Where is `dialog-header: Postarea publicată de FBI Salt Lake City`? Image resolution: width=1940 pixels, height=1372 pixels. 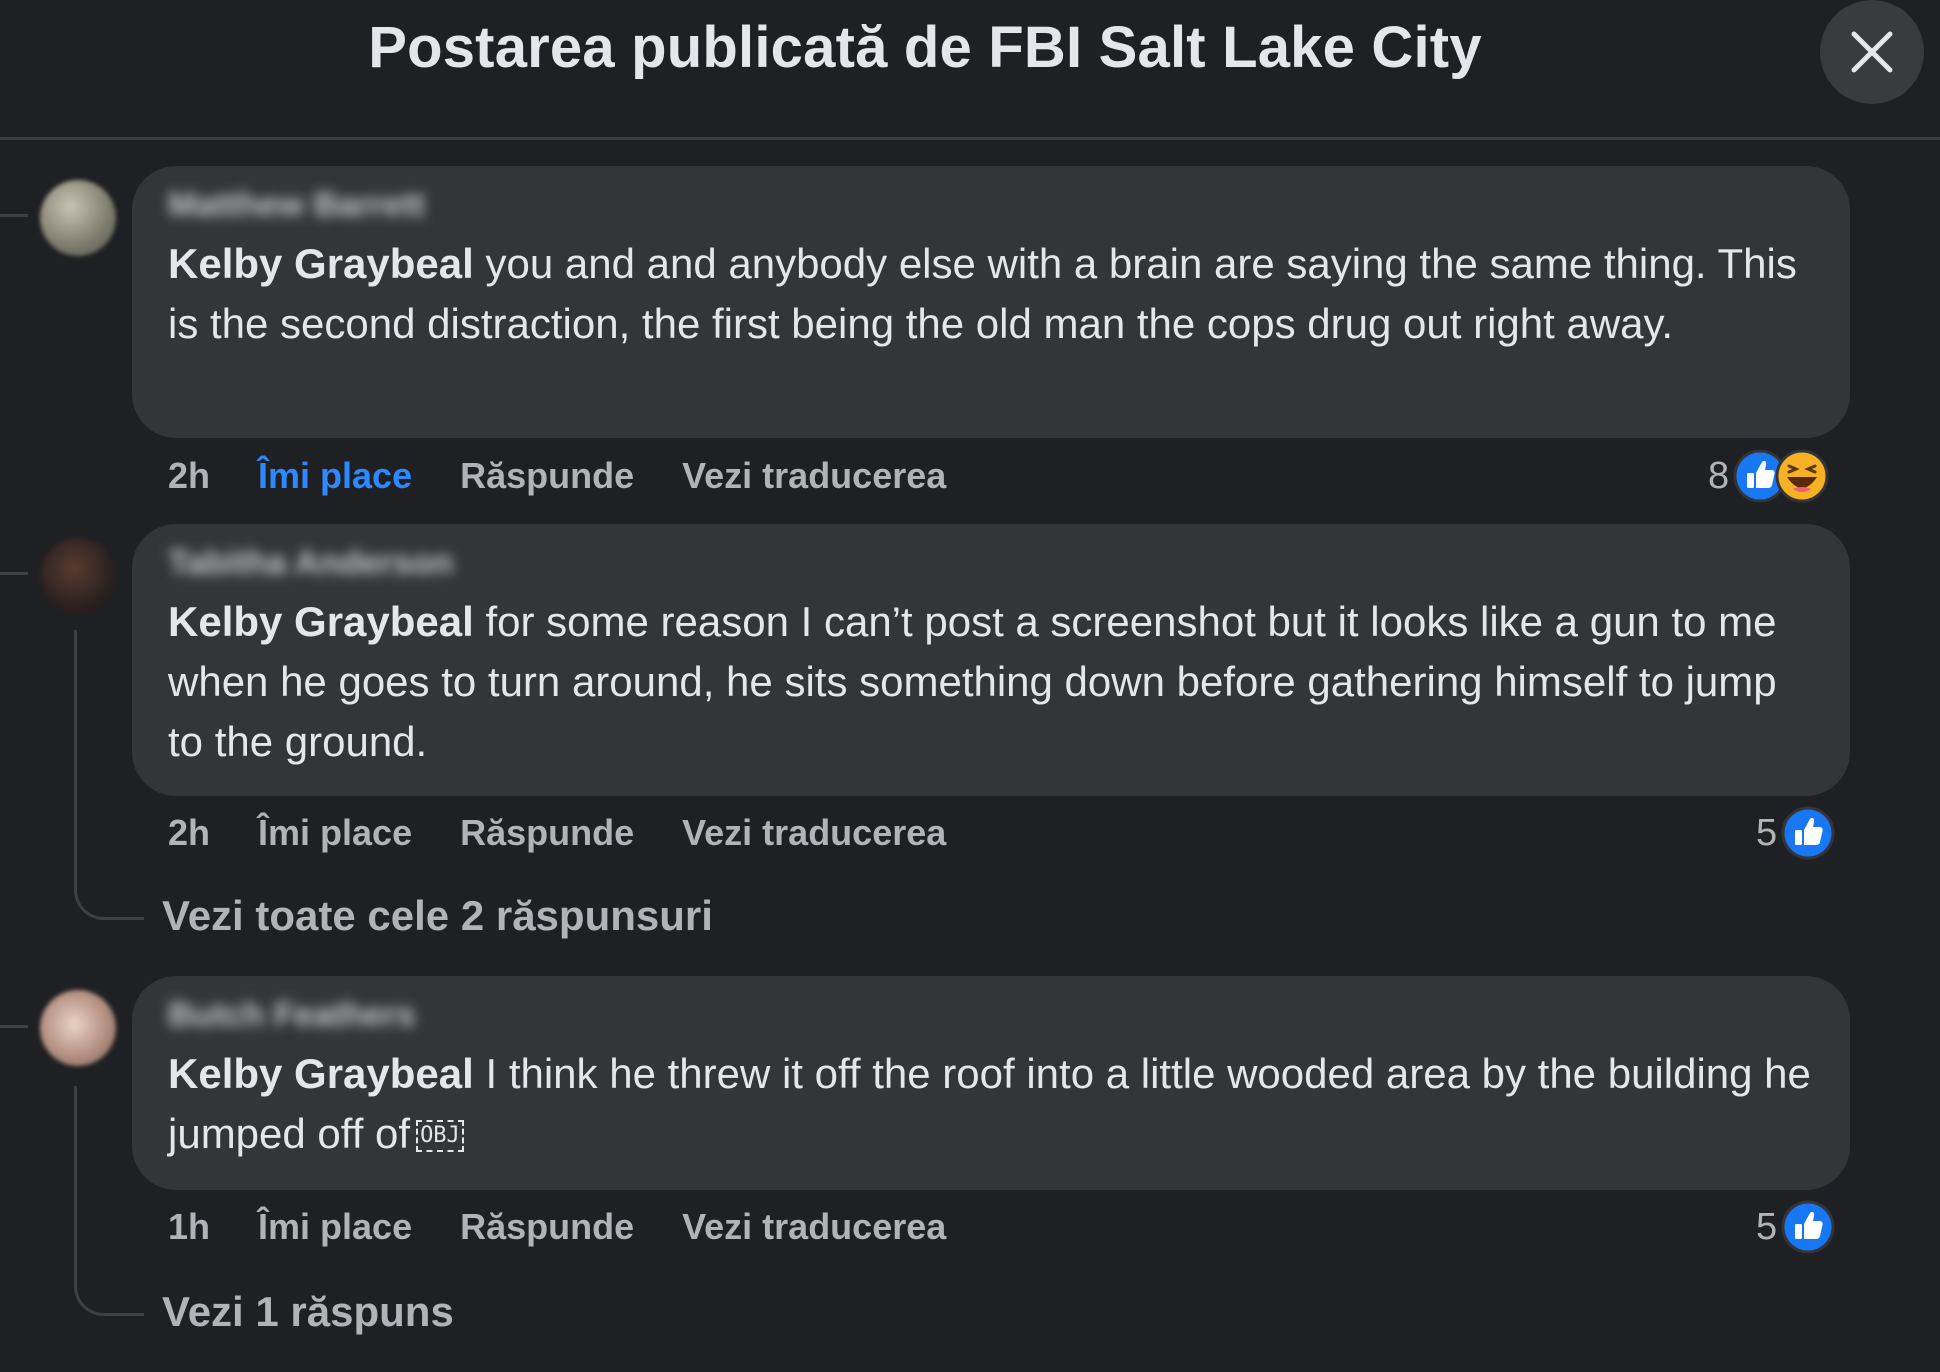
dialog-header: Postarea publicată de FBI Salt Lake City is located at coordinates (970, 70).